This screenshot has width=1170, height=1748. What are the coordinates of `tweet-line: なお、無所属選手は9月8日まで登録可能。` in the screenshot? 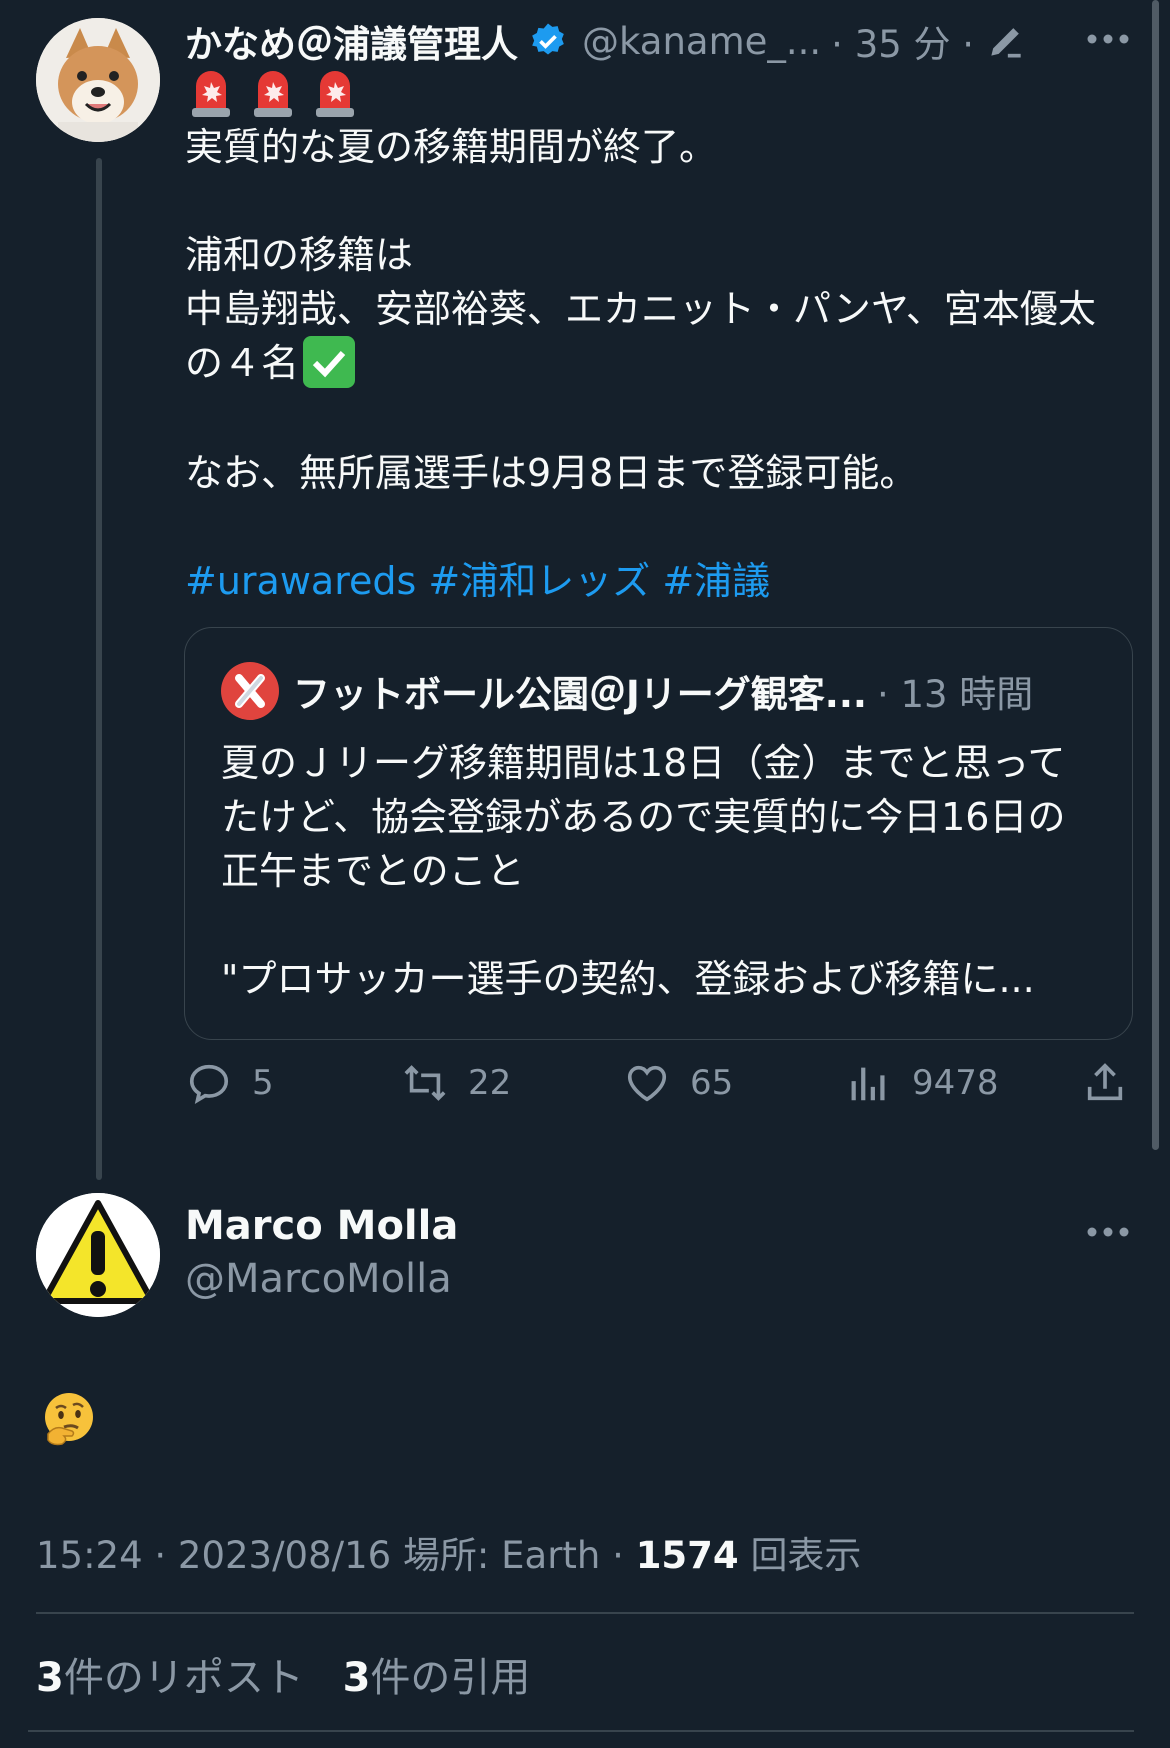 It's located at (551, 472).